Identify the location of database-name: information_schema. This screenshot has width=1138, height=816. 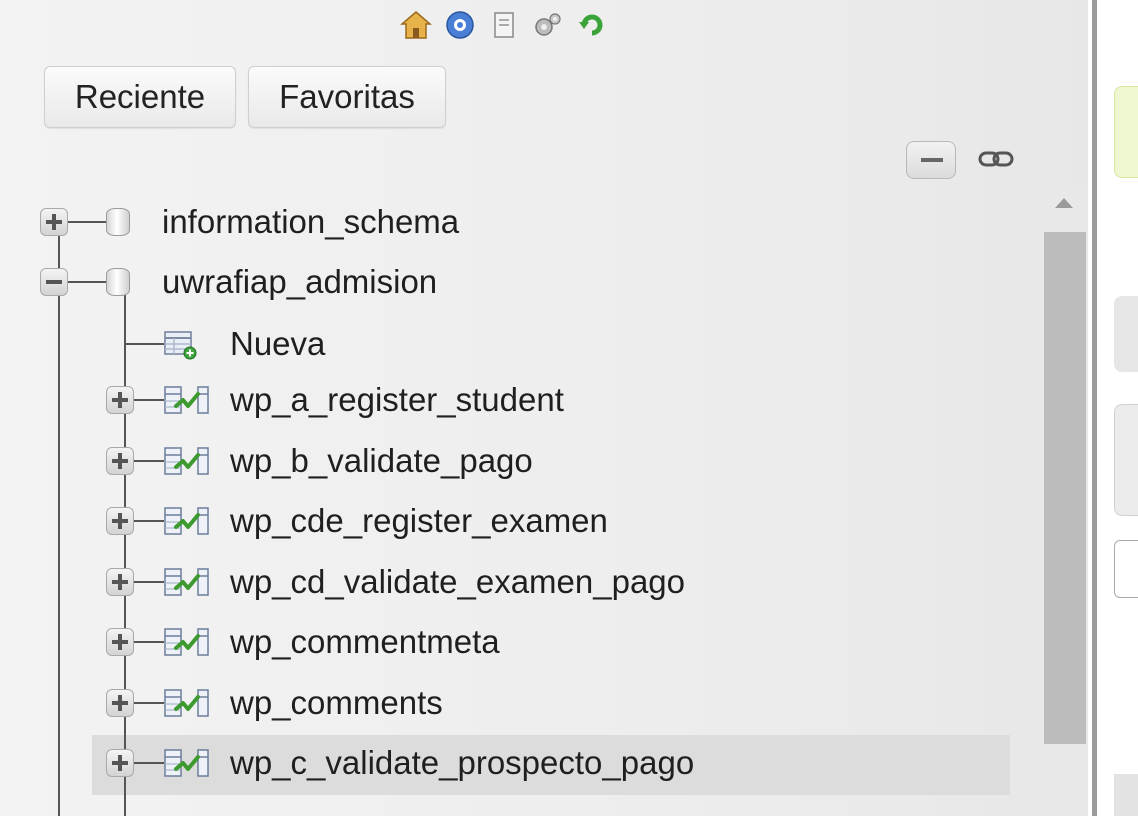
(310, 222).